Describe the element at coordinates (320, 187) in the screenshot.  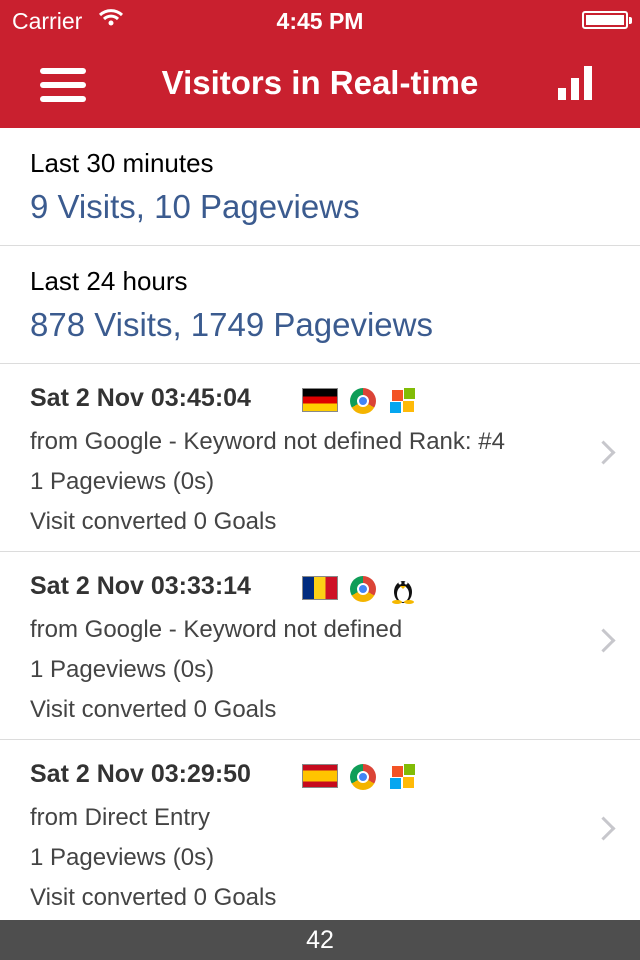
I see `summary-last-30-minutes: Last 30 minutes 9 Visits, 10 Pageviews` at that location.